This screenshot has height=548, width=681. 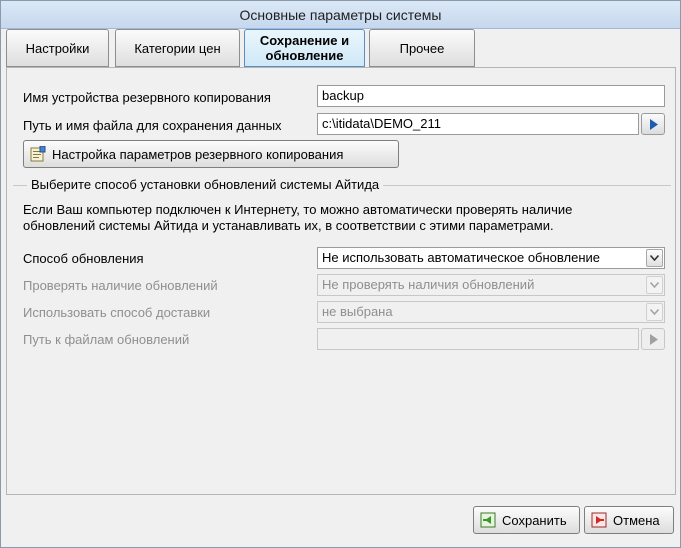 What do you see at coordinates (117, 312) in the screenshot?
I see `delivery-method-label: Использовать способ доставки` at bounding box center [117, 312].